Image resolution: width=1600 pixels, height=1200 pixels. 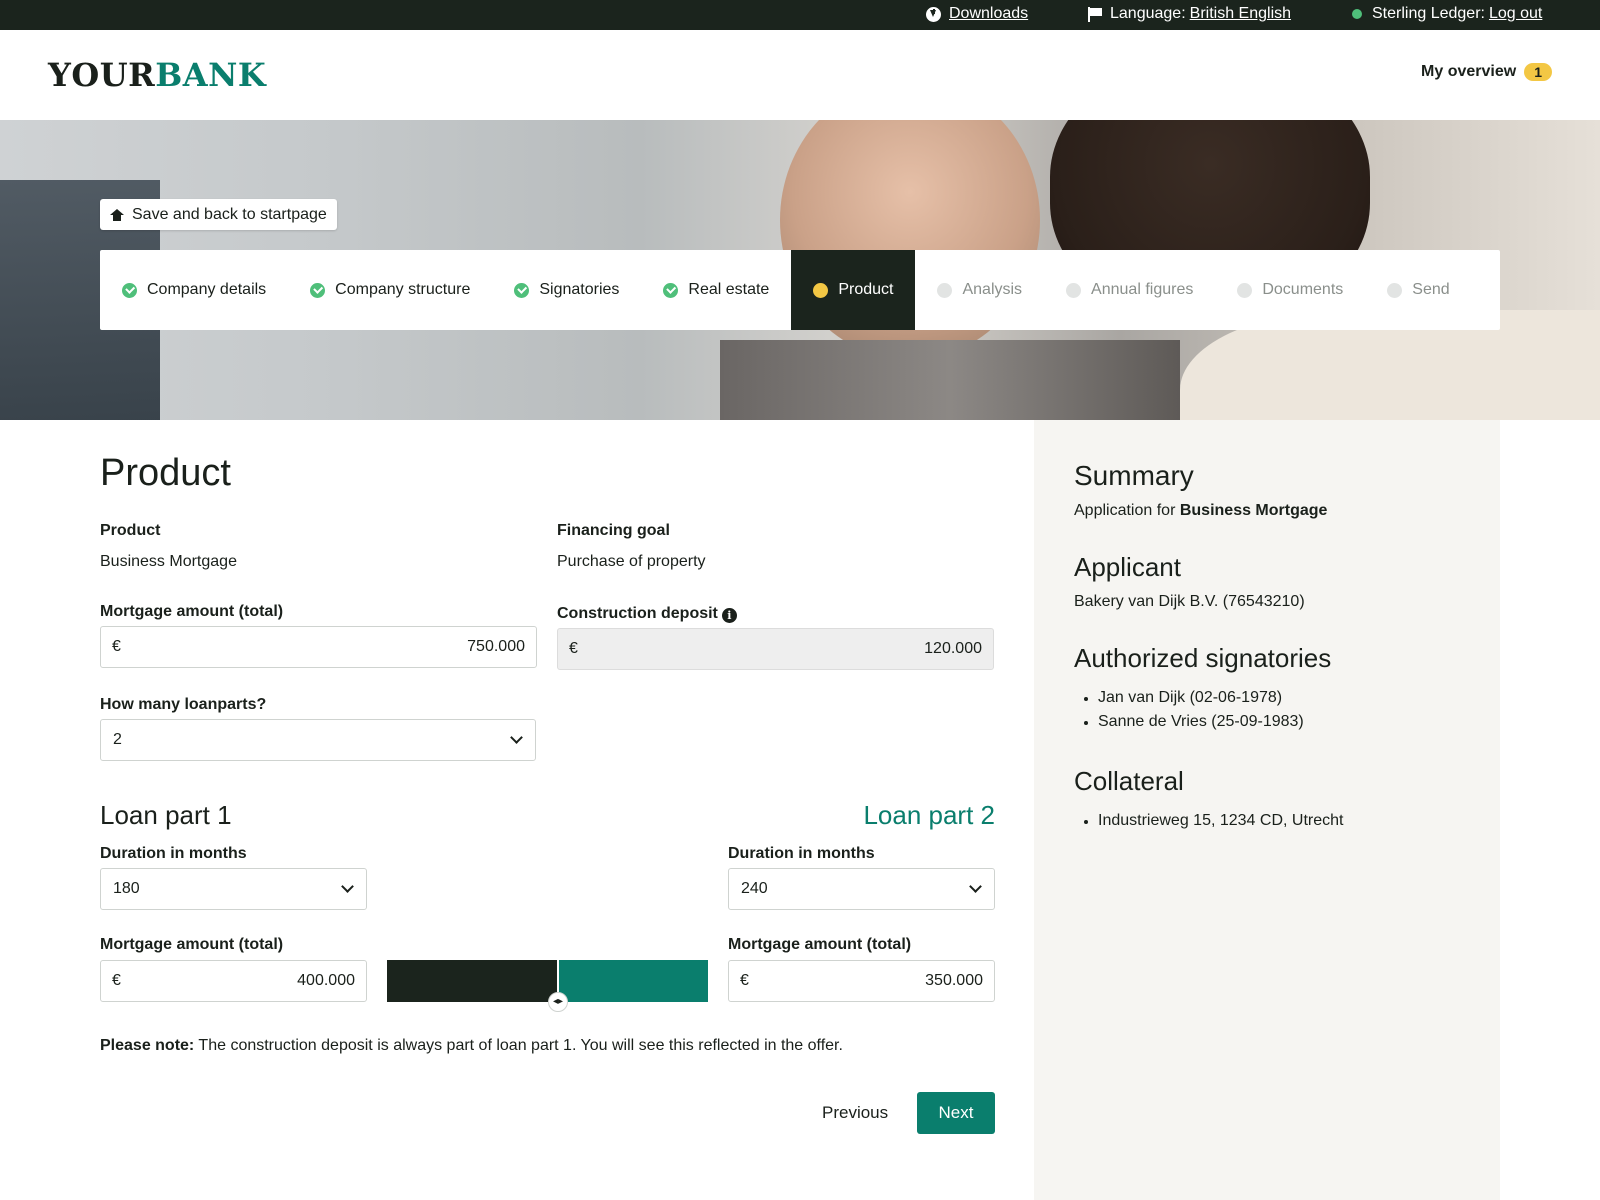 I want to click on step-documents: Documents, so click(x=1290, y=290).